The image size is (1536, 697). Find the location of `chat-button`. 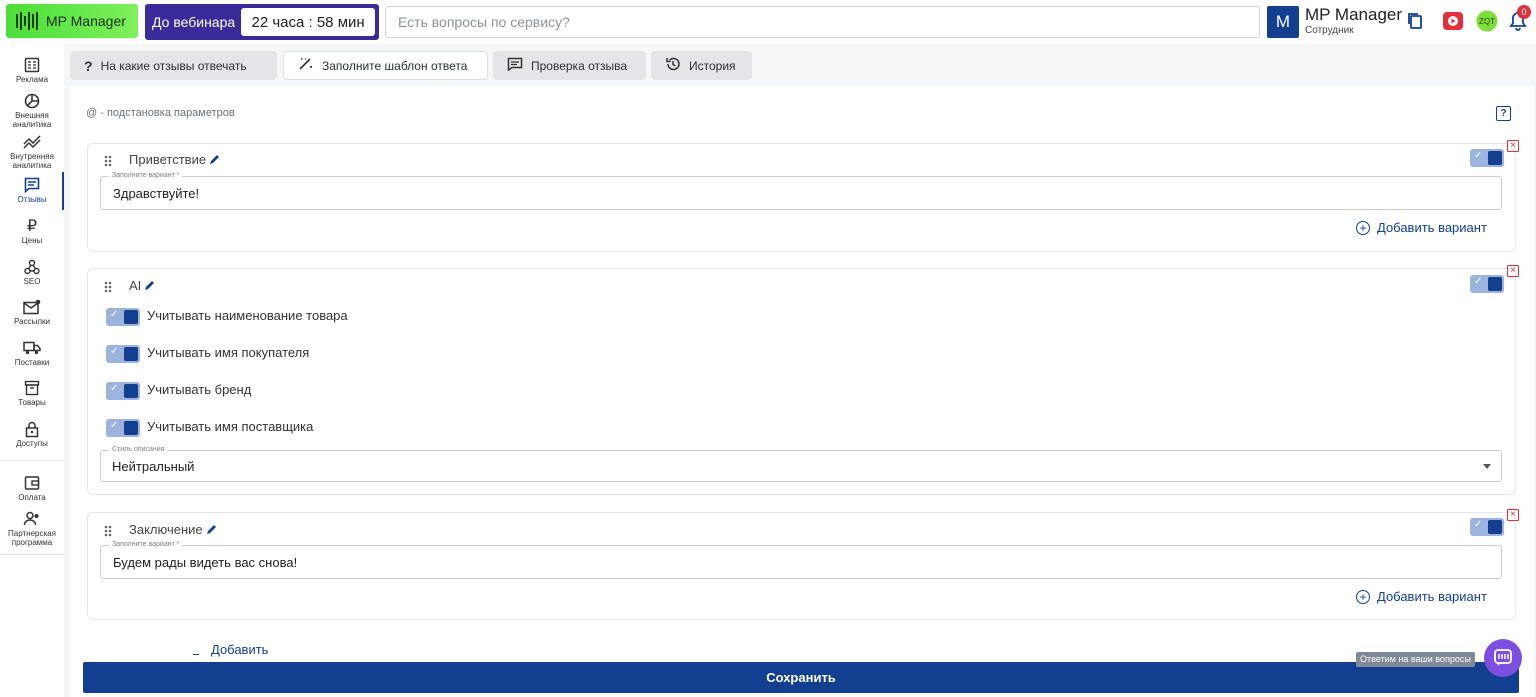

chat-button is located at coordinates (1503, 658).